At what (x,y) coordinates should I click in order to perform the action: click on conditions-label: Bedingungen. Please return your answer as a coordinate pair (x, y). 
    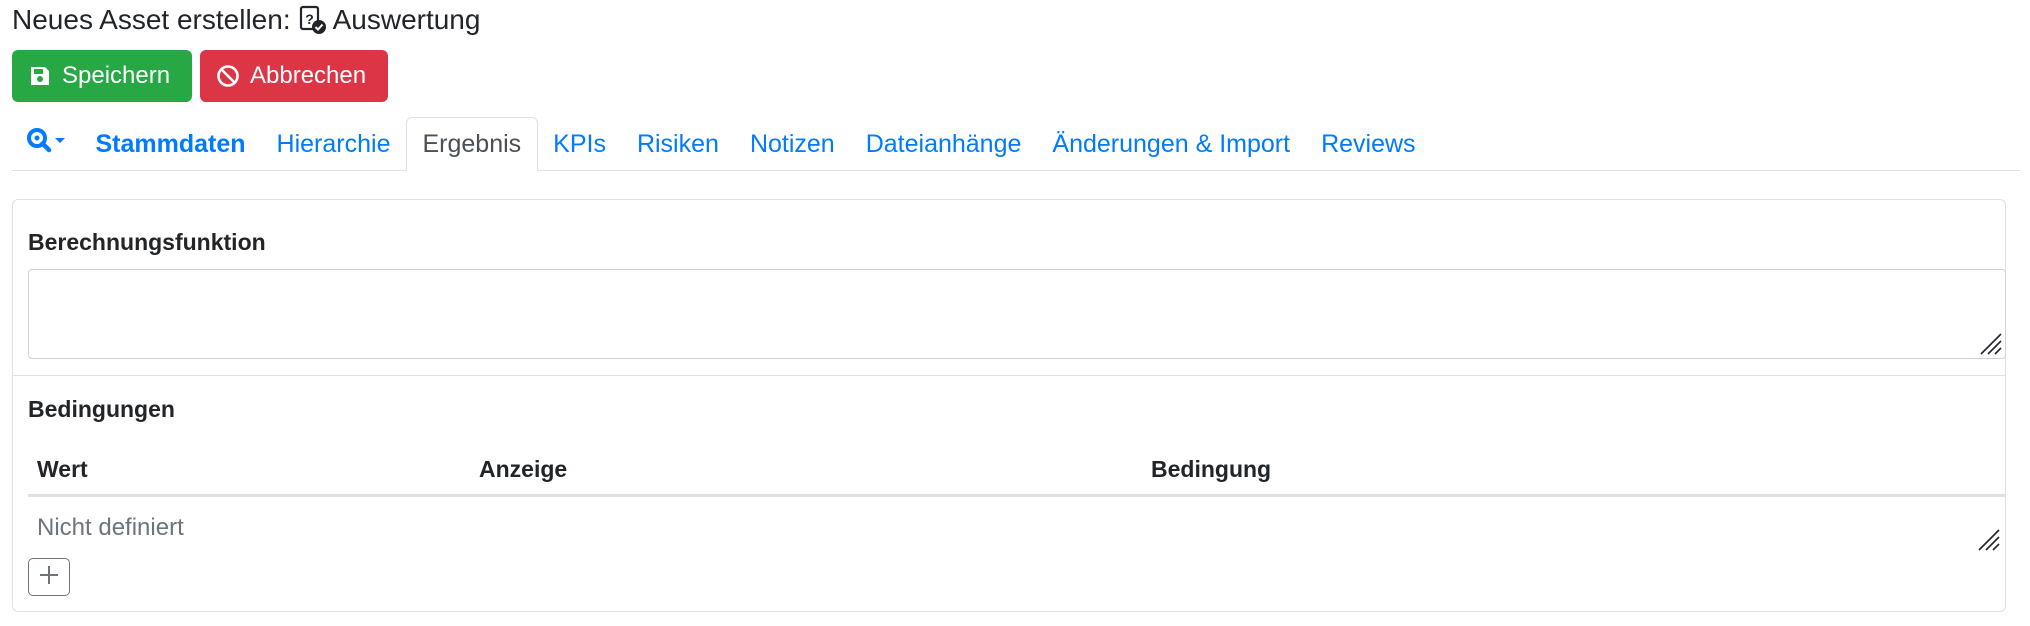
    Looking at the image, I should click on (101, 409).